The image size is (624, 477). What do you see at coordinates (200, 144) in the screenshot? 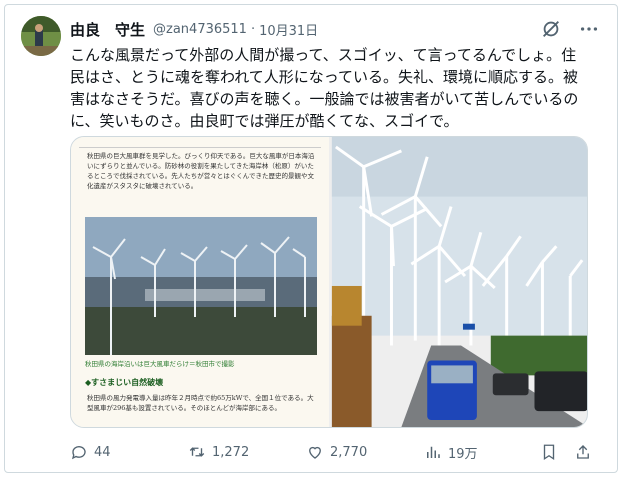
I see `clipping-top-rule` at bounding box center [200, 144].